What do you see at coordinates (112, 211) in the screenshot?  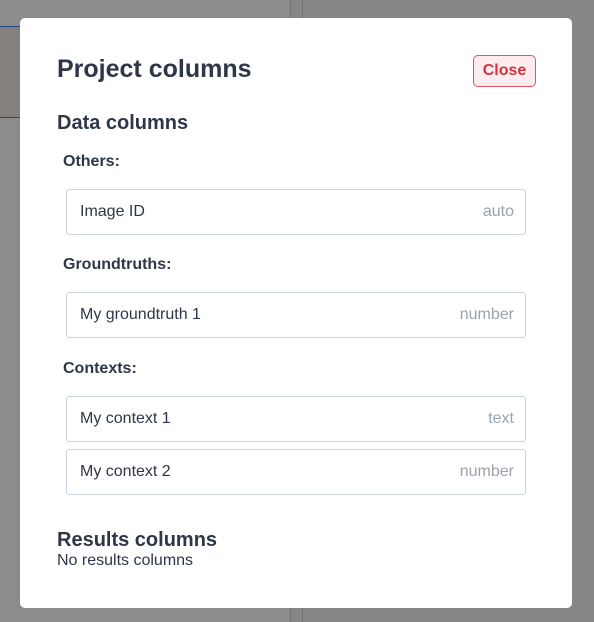 I see `column-name: Image ID` at bounding box center [112, 211].